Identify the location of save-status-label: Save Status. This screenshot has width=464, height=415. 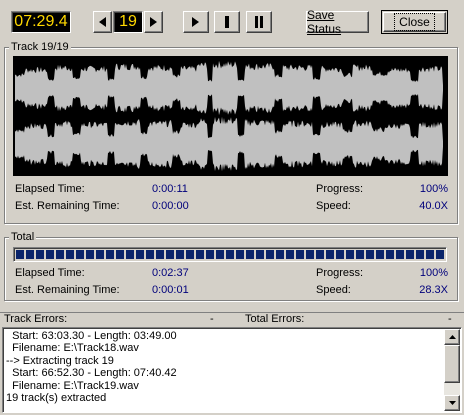
(324, 22).